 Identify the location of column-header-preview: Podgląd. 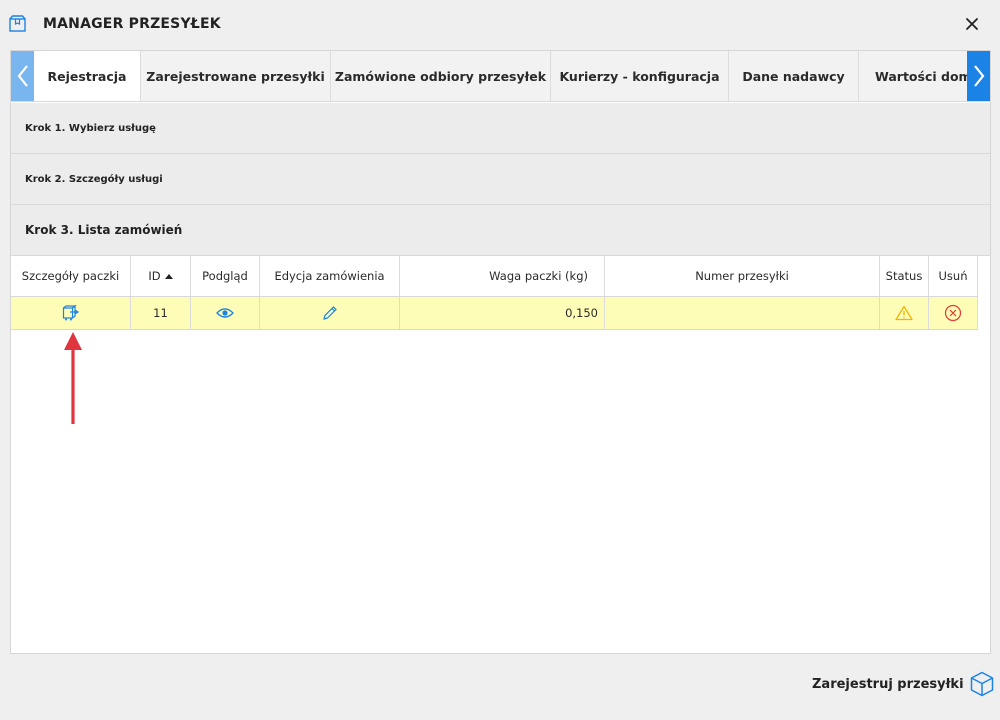
(225, 276).